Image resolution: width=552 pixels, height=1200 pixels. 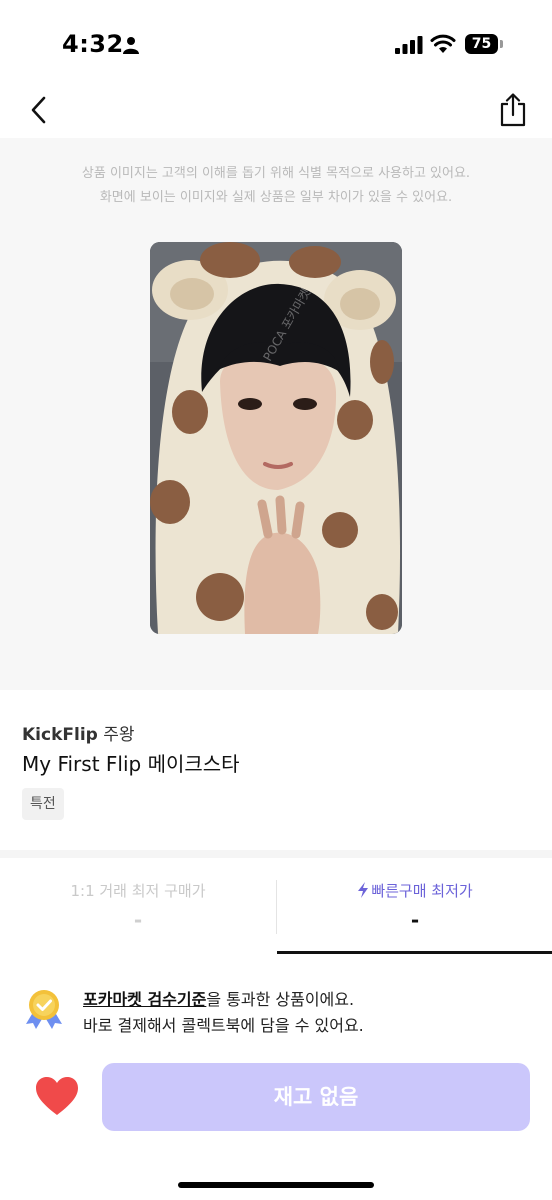 I want to click on artist-name: KickFlip, so click(x=60, y=735).